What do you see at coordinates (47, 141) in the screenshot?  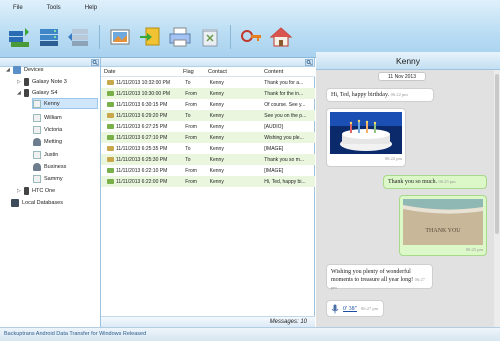 I see `tree-contact-metting: Metting` at bounding box center [47, 141].